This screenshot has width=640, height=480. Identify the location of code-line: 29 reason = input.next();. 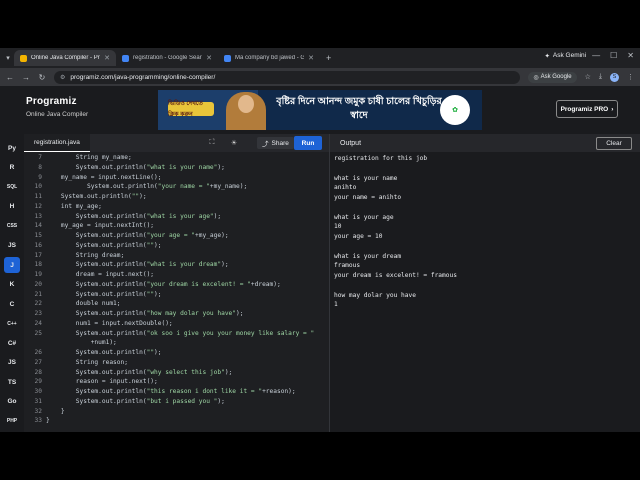
(177, 382).